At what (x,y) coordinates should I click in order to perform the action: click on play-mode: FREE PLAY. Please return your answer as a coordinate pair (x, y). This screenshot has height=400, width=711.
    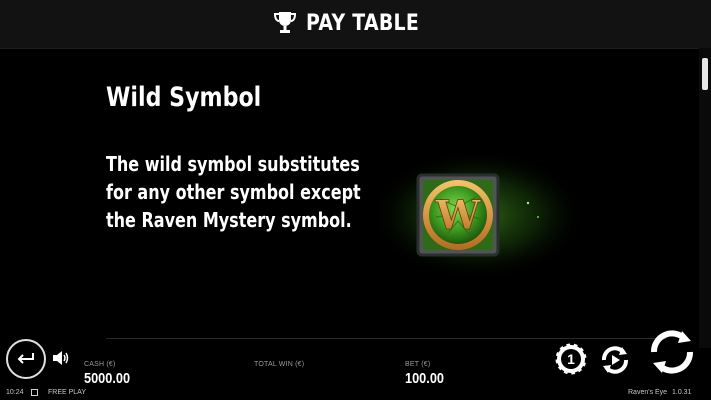
    Looking at the image, I should click on (67, 392).